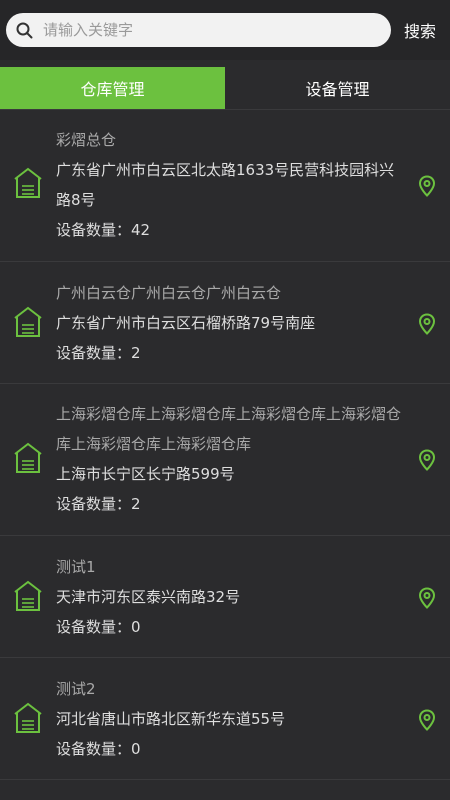 Image resolution: width=450 pixels, height=800 pixels. I want to click on warehouse-name: 测试1, so click(76, 567).